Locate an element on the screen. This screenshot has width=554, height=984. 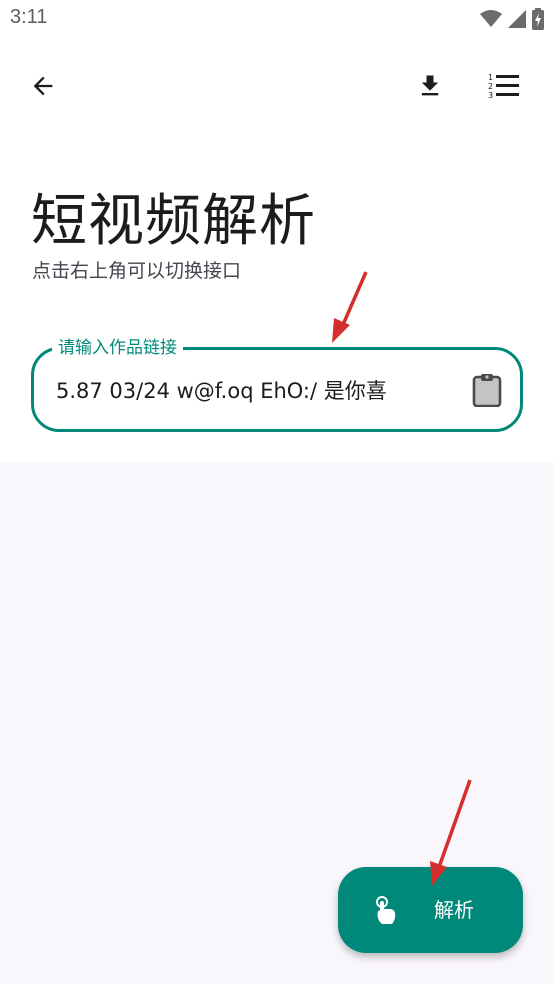
download-icon is located at coordinates (430, 85).